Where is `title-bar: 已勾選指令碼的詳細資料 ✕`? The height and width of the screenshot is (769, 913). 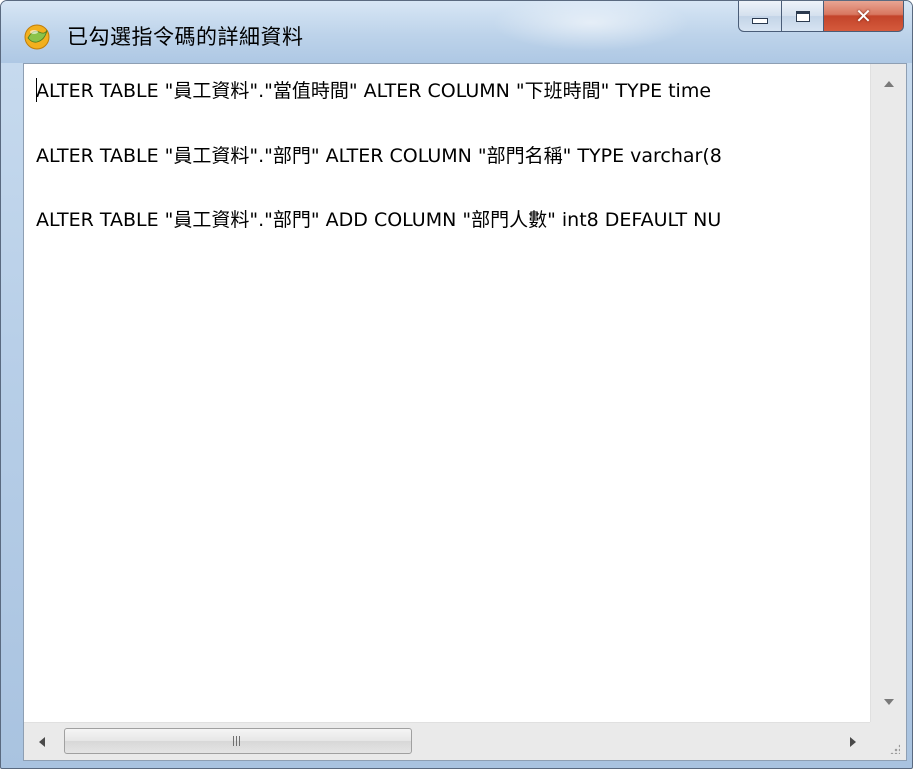 title-bar: 已勾選指令碼的詳細資料 ✕ is located at coordinates (456, 32).